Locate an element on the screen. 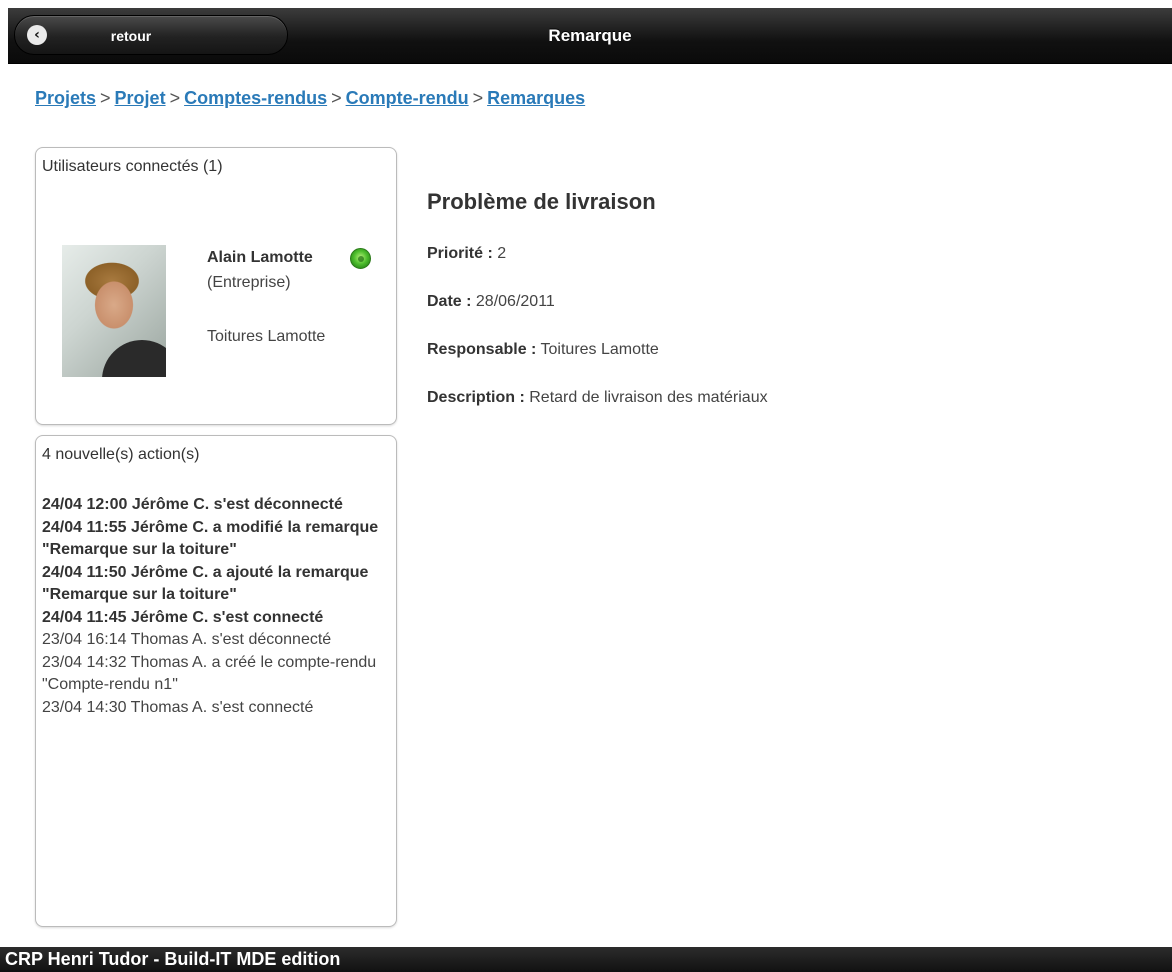 This screenshot has width=1172, height=972. back-button-label: retour is located at coordinates (131, 36).